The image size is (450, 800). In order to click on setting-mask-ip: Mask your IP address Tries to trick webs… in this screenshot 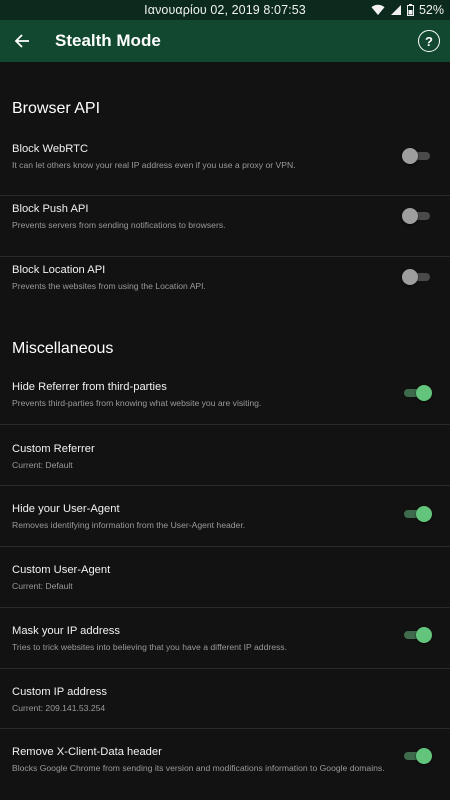, I will do `click(225, 638)`.